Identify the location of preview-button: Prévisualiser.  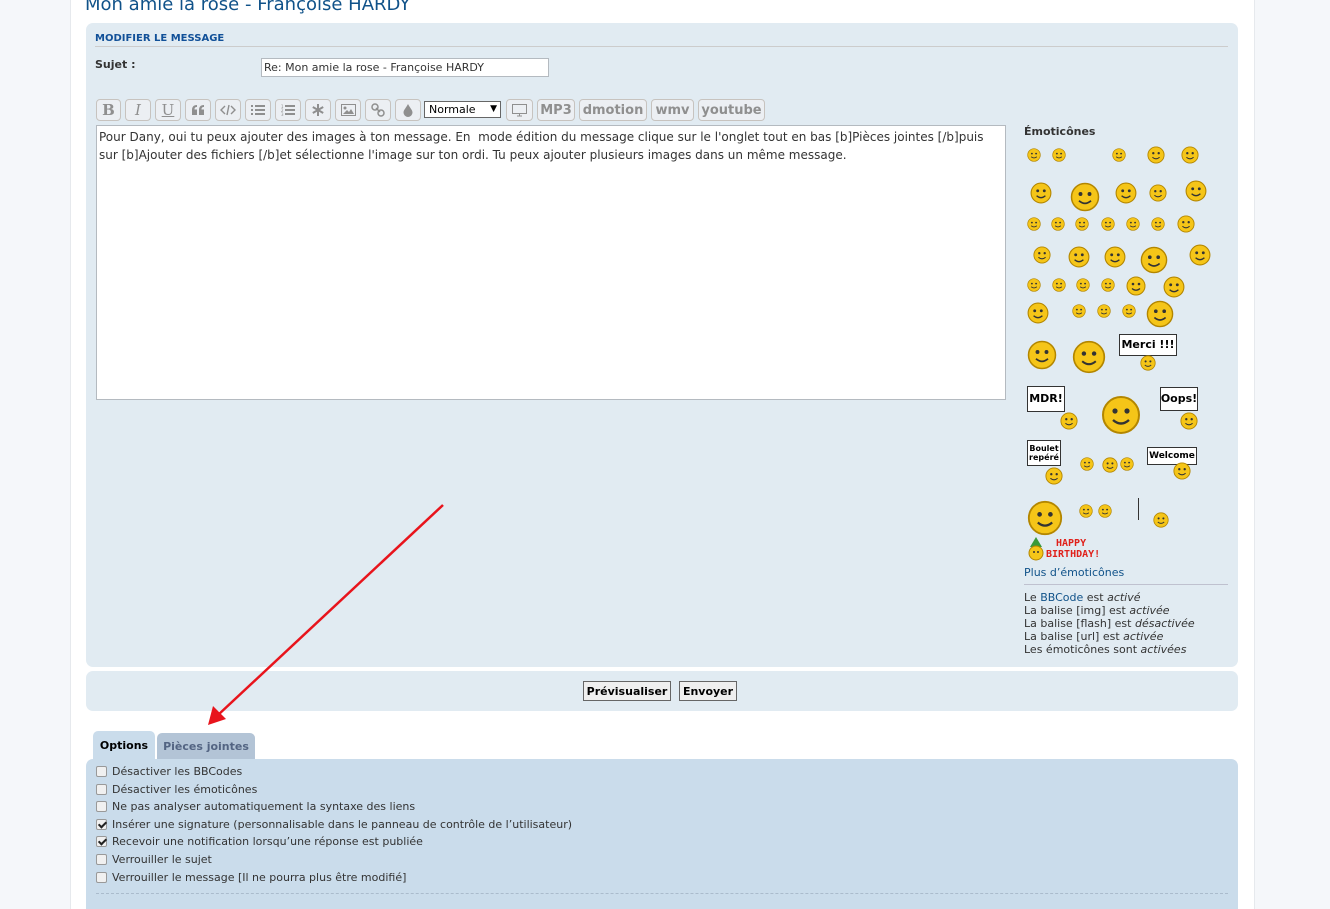
(627, 691).